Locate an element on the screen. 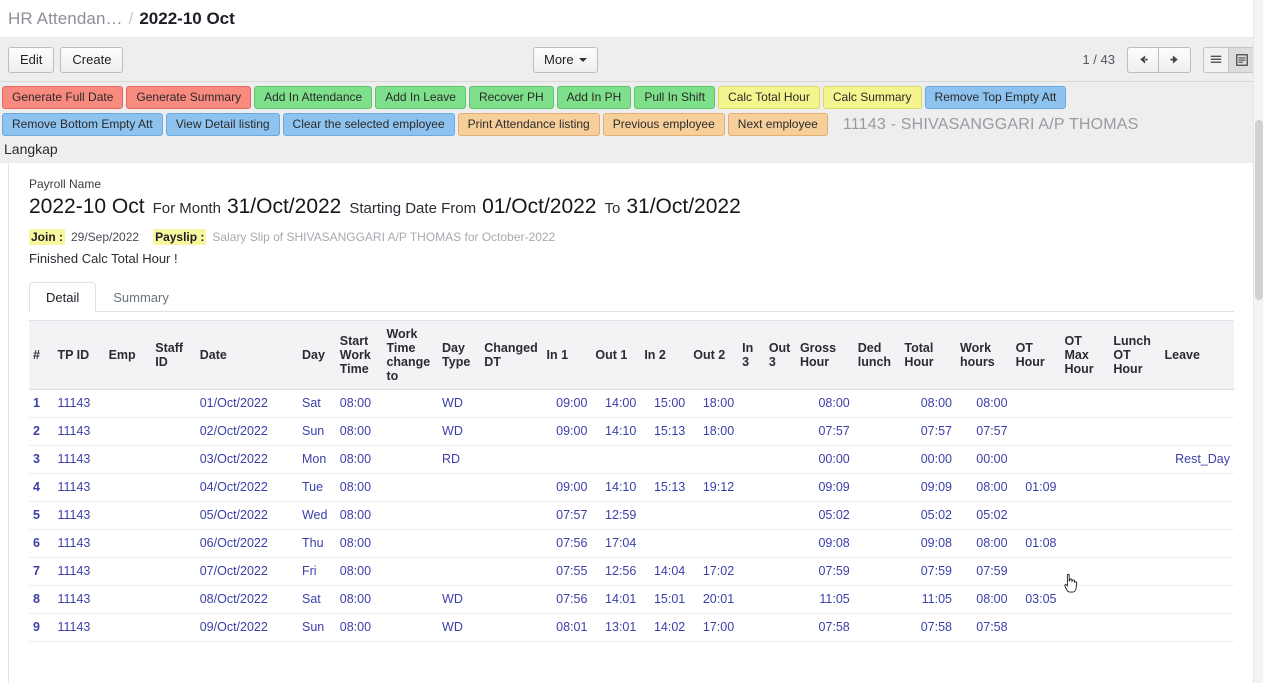 This screenshot has height=683, width=1263. cell-gross-hour: 07:58 is located at coordinates (824, 627).